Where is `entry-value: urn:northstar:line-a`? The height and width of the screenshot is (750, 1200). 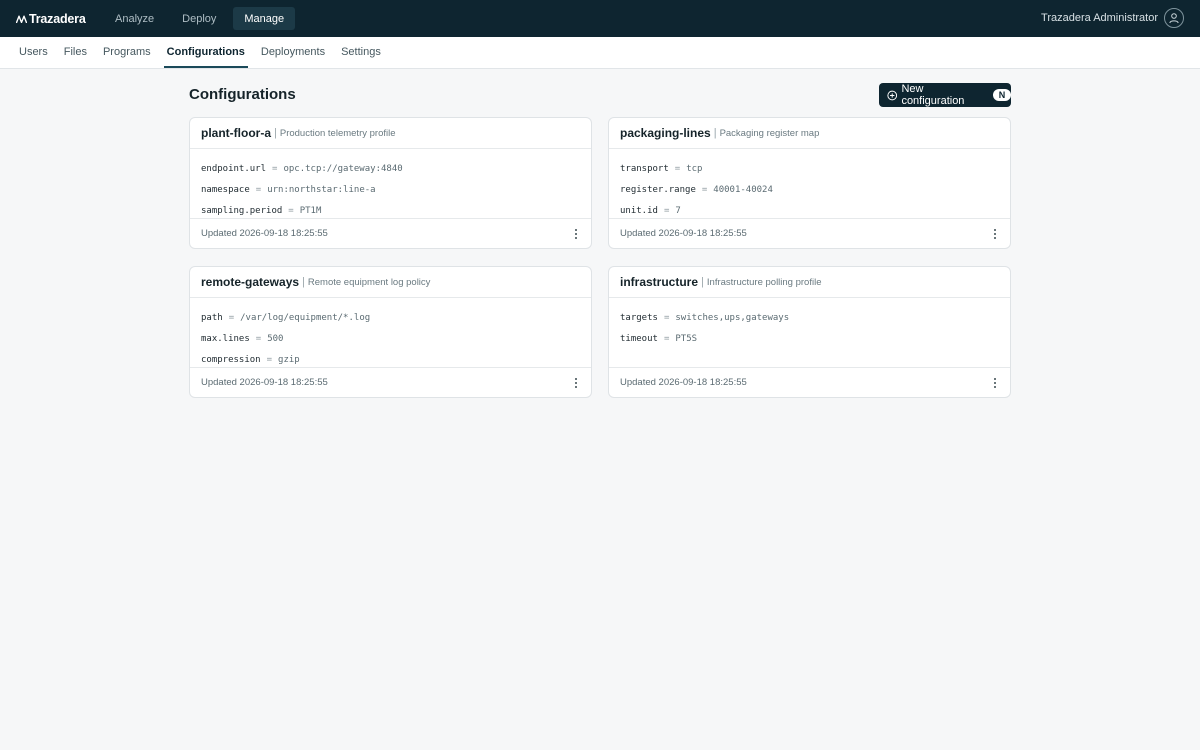 entry-value: urn:northstar:line-a is located at coordinates (321, 189).